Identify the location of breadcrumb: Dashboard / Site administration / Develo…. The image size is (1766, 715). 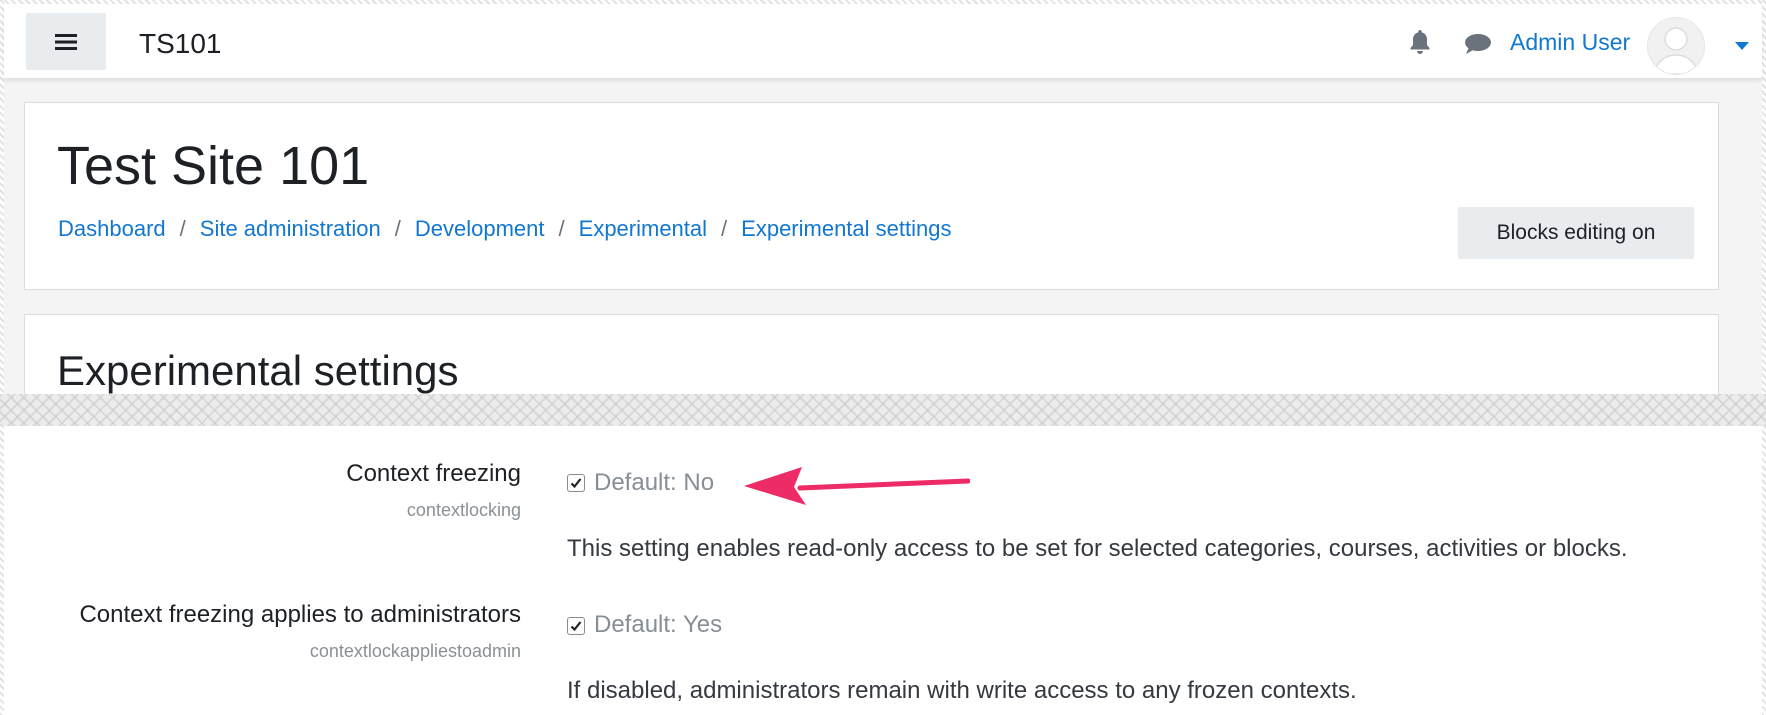
(504, 229).